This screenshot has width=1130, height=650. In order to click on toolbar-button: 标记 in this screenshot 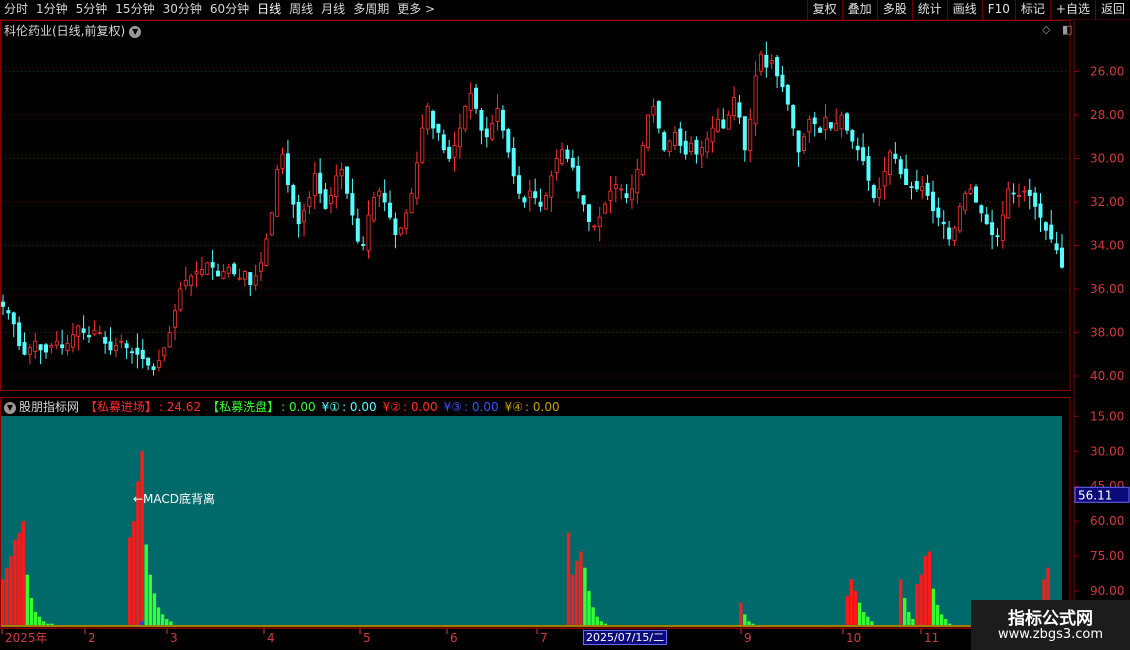, I will do `click(1032, 10)`.